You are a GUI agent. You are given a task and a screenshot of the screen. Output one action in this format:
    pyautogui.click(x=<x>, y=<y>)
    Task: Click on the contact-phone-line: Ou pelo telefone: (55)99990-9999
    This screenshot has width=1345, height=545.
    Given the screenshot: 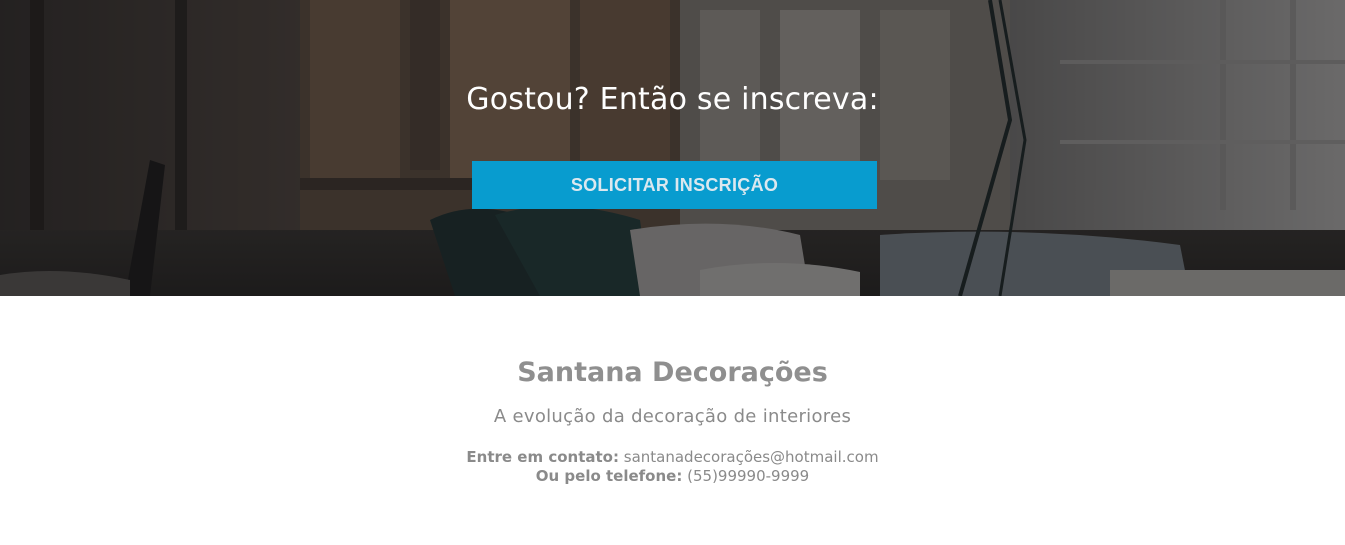 What is the action you would take?
    pyautogui.click(x=672, y=476)
    